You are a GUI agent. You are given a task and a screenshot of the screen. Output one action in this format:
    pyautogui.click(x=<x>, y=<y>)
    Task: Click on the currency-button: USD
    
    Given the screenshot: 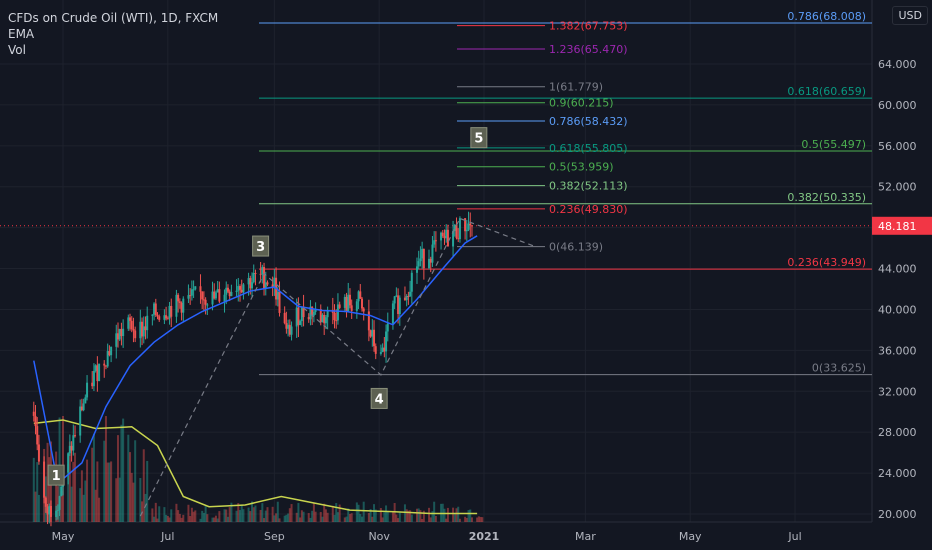 What is the action you would take?
    pyautogui.click(x=910, y=15)
    